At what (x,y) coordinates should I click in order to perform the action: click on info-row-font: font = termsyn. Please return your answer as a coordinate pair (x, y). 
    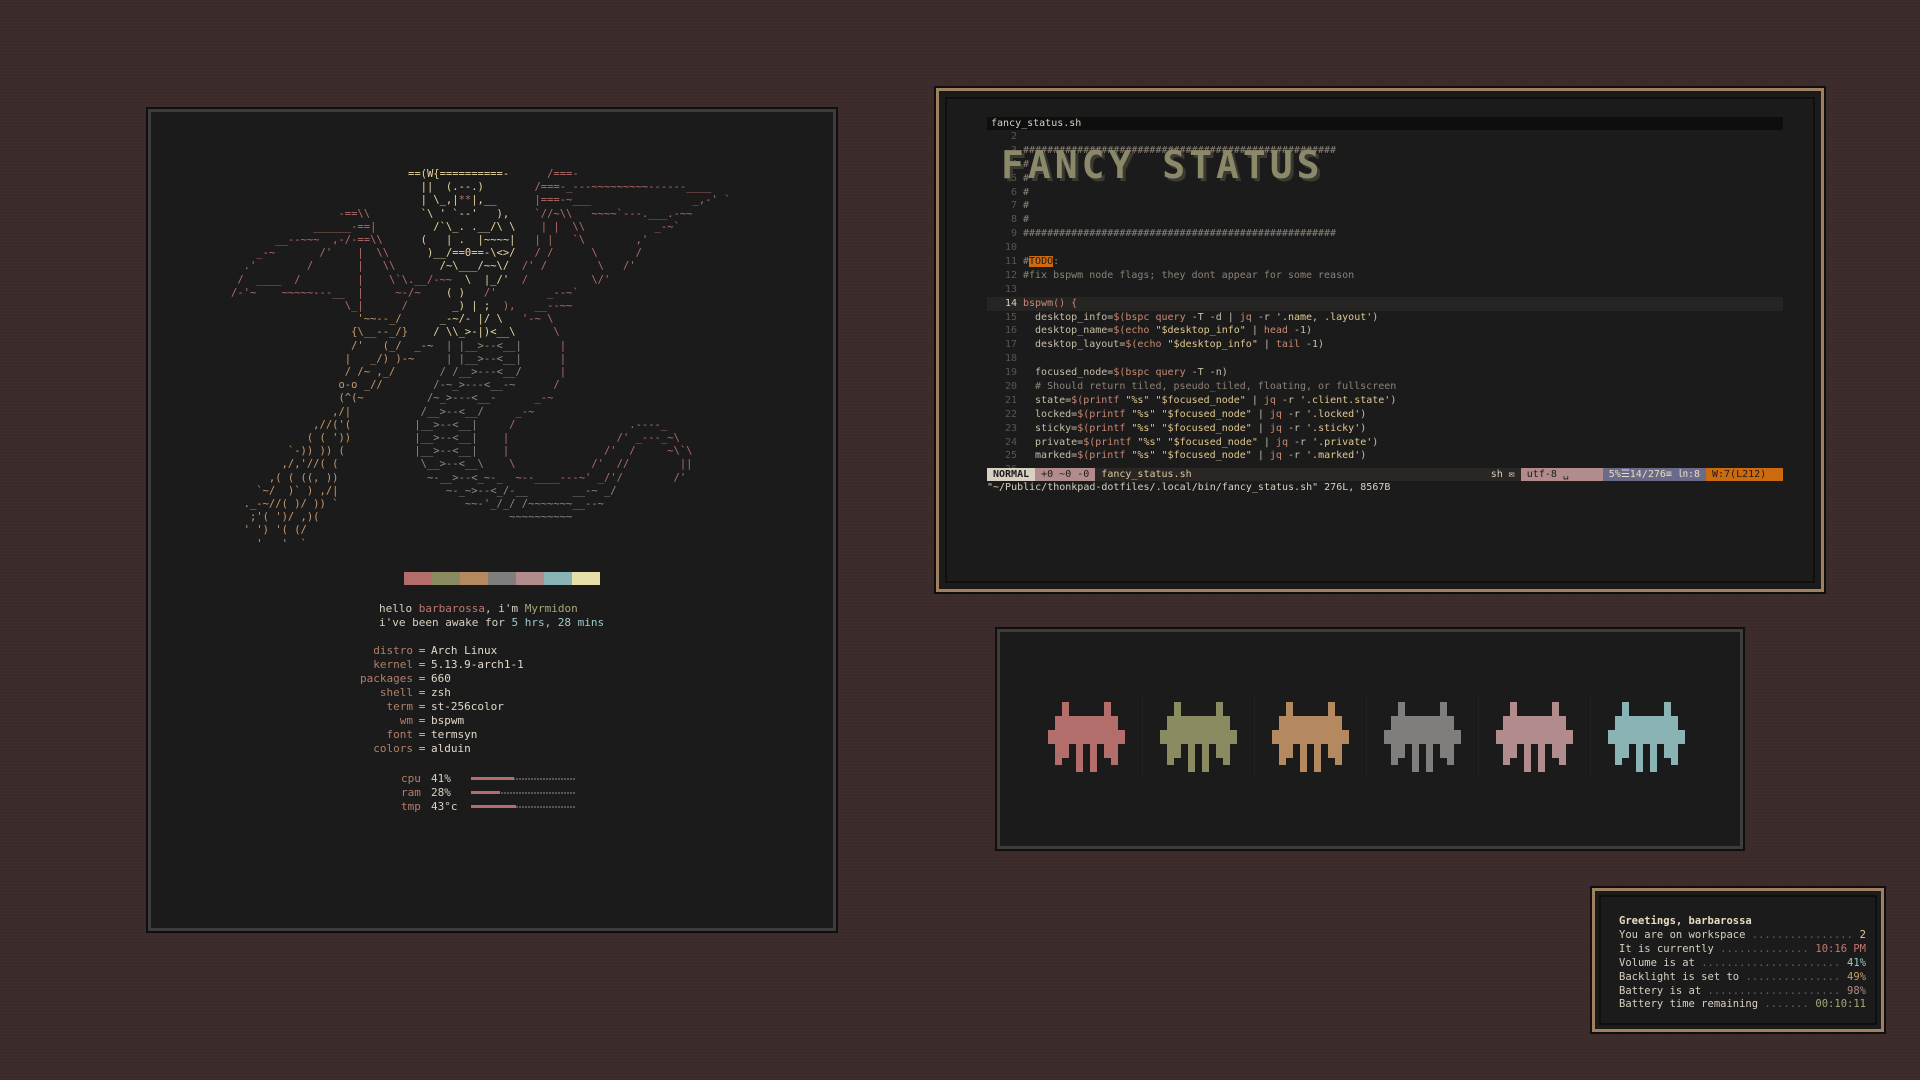
    Looking at the image, I should click on (437, 735).